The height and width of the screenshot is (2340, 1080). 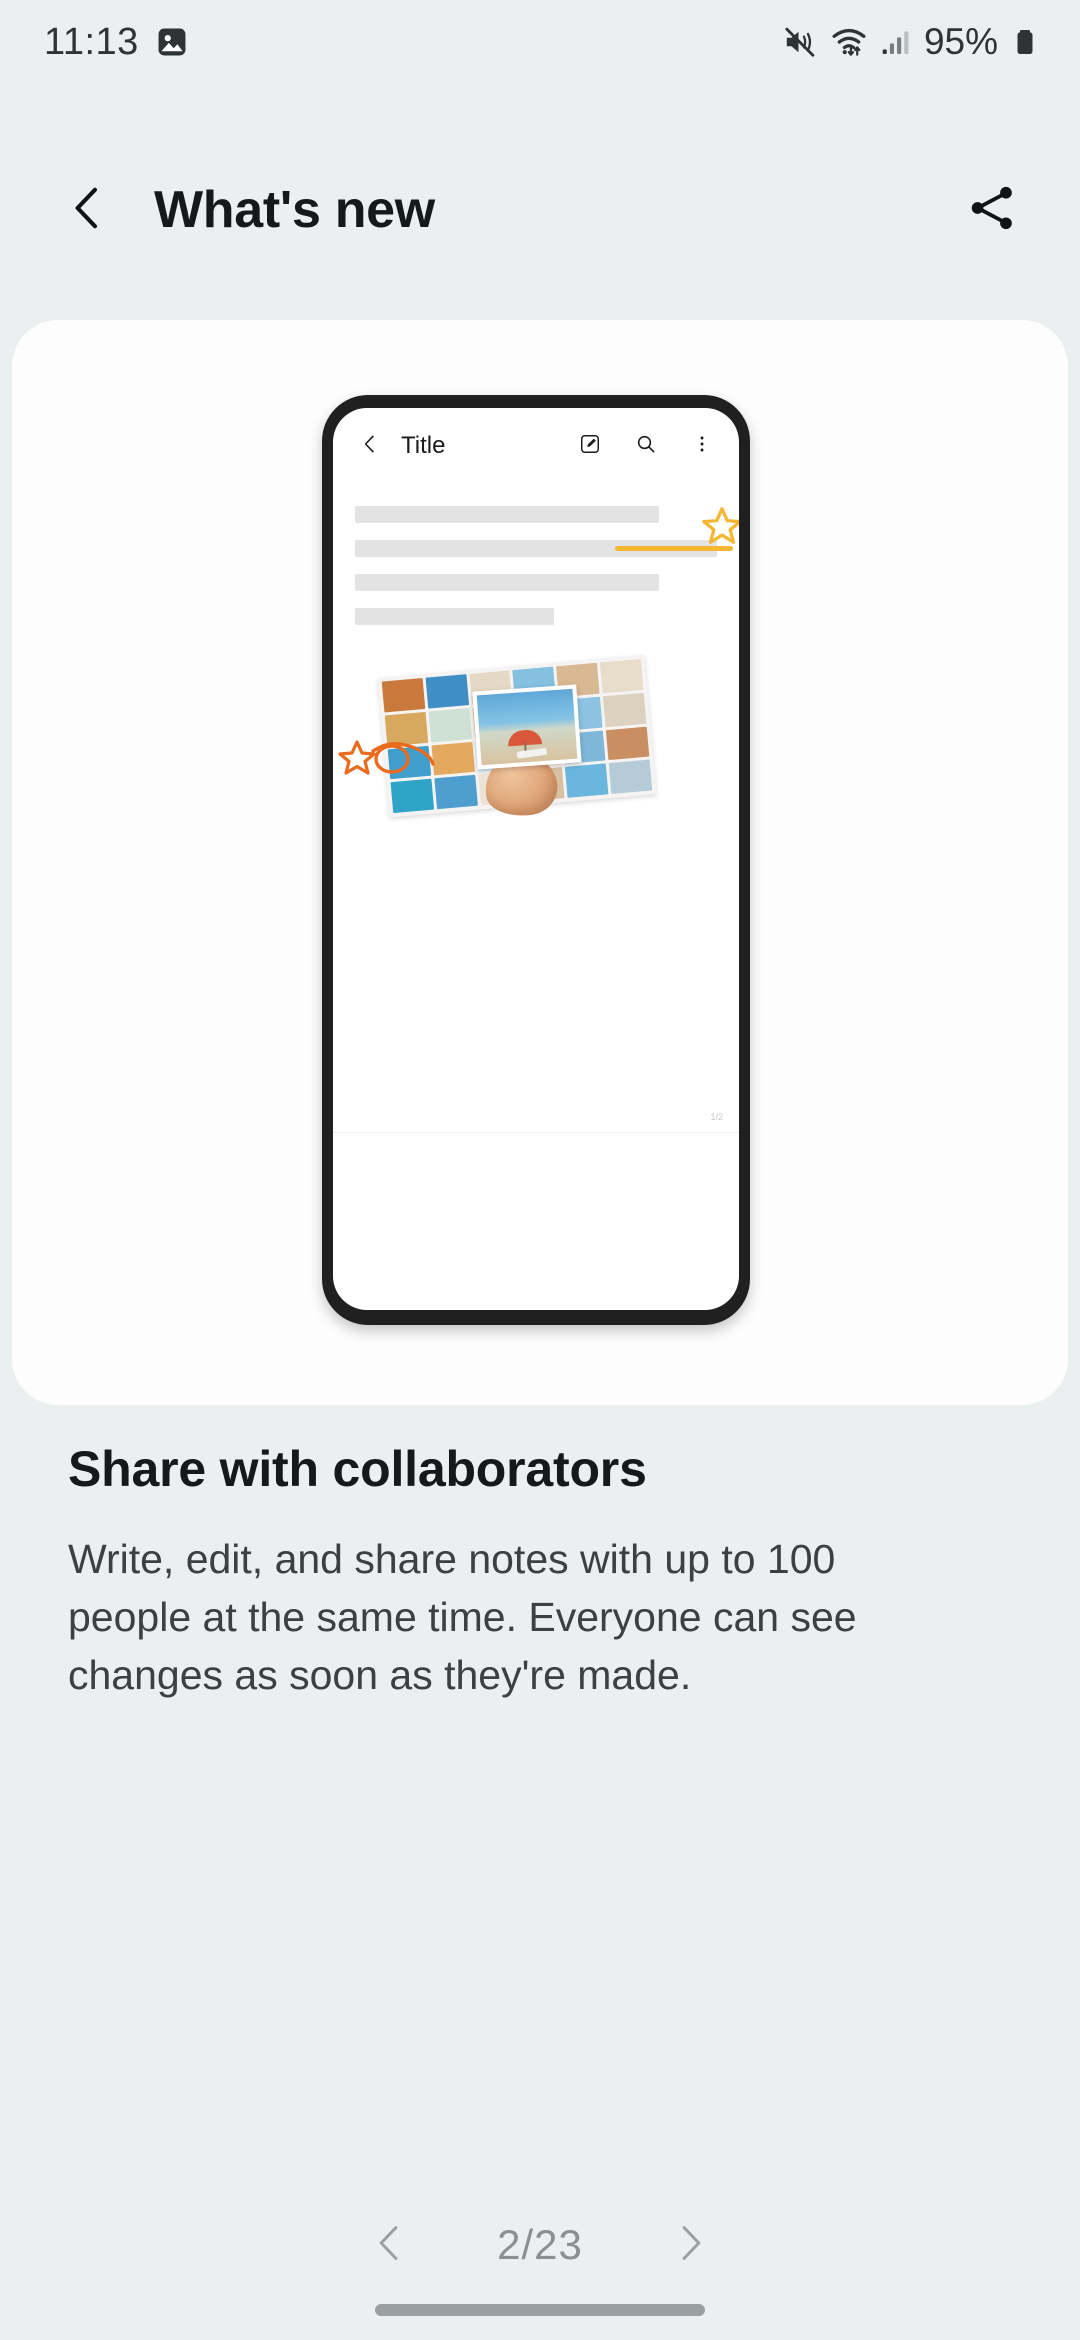 What do you see at coordinates (540, 210) in the screenshot?
I see `app-header: What's new` at bounding box center [540, 210].